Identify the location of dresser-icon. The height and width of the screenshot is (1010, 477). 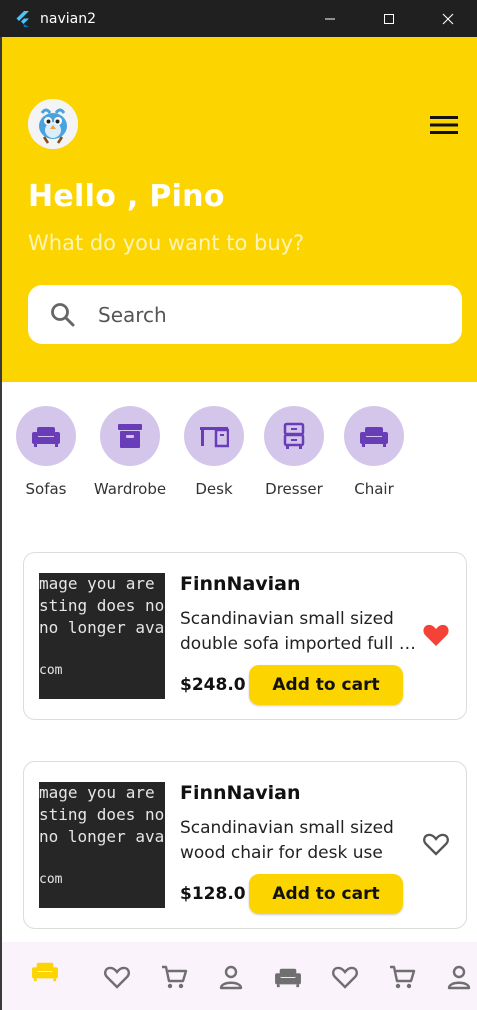
(294, 435).